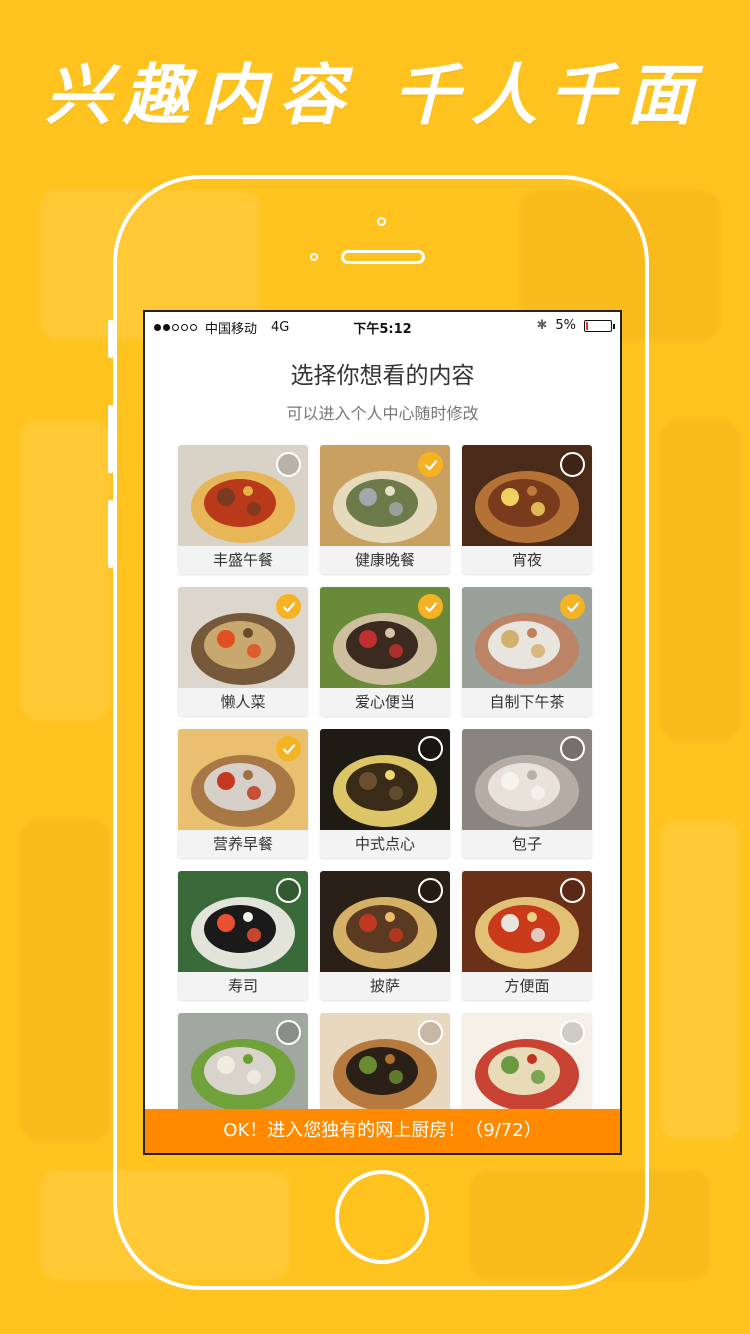  What do you see at coordinates (242, 986) in the screenshot?
I see `category-label: 寿司` at bounding box center [242, 986].